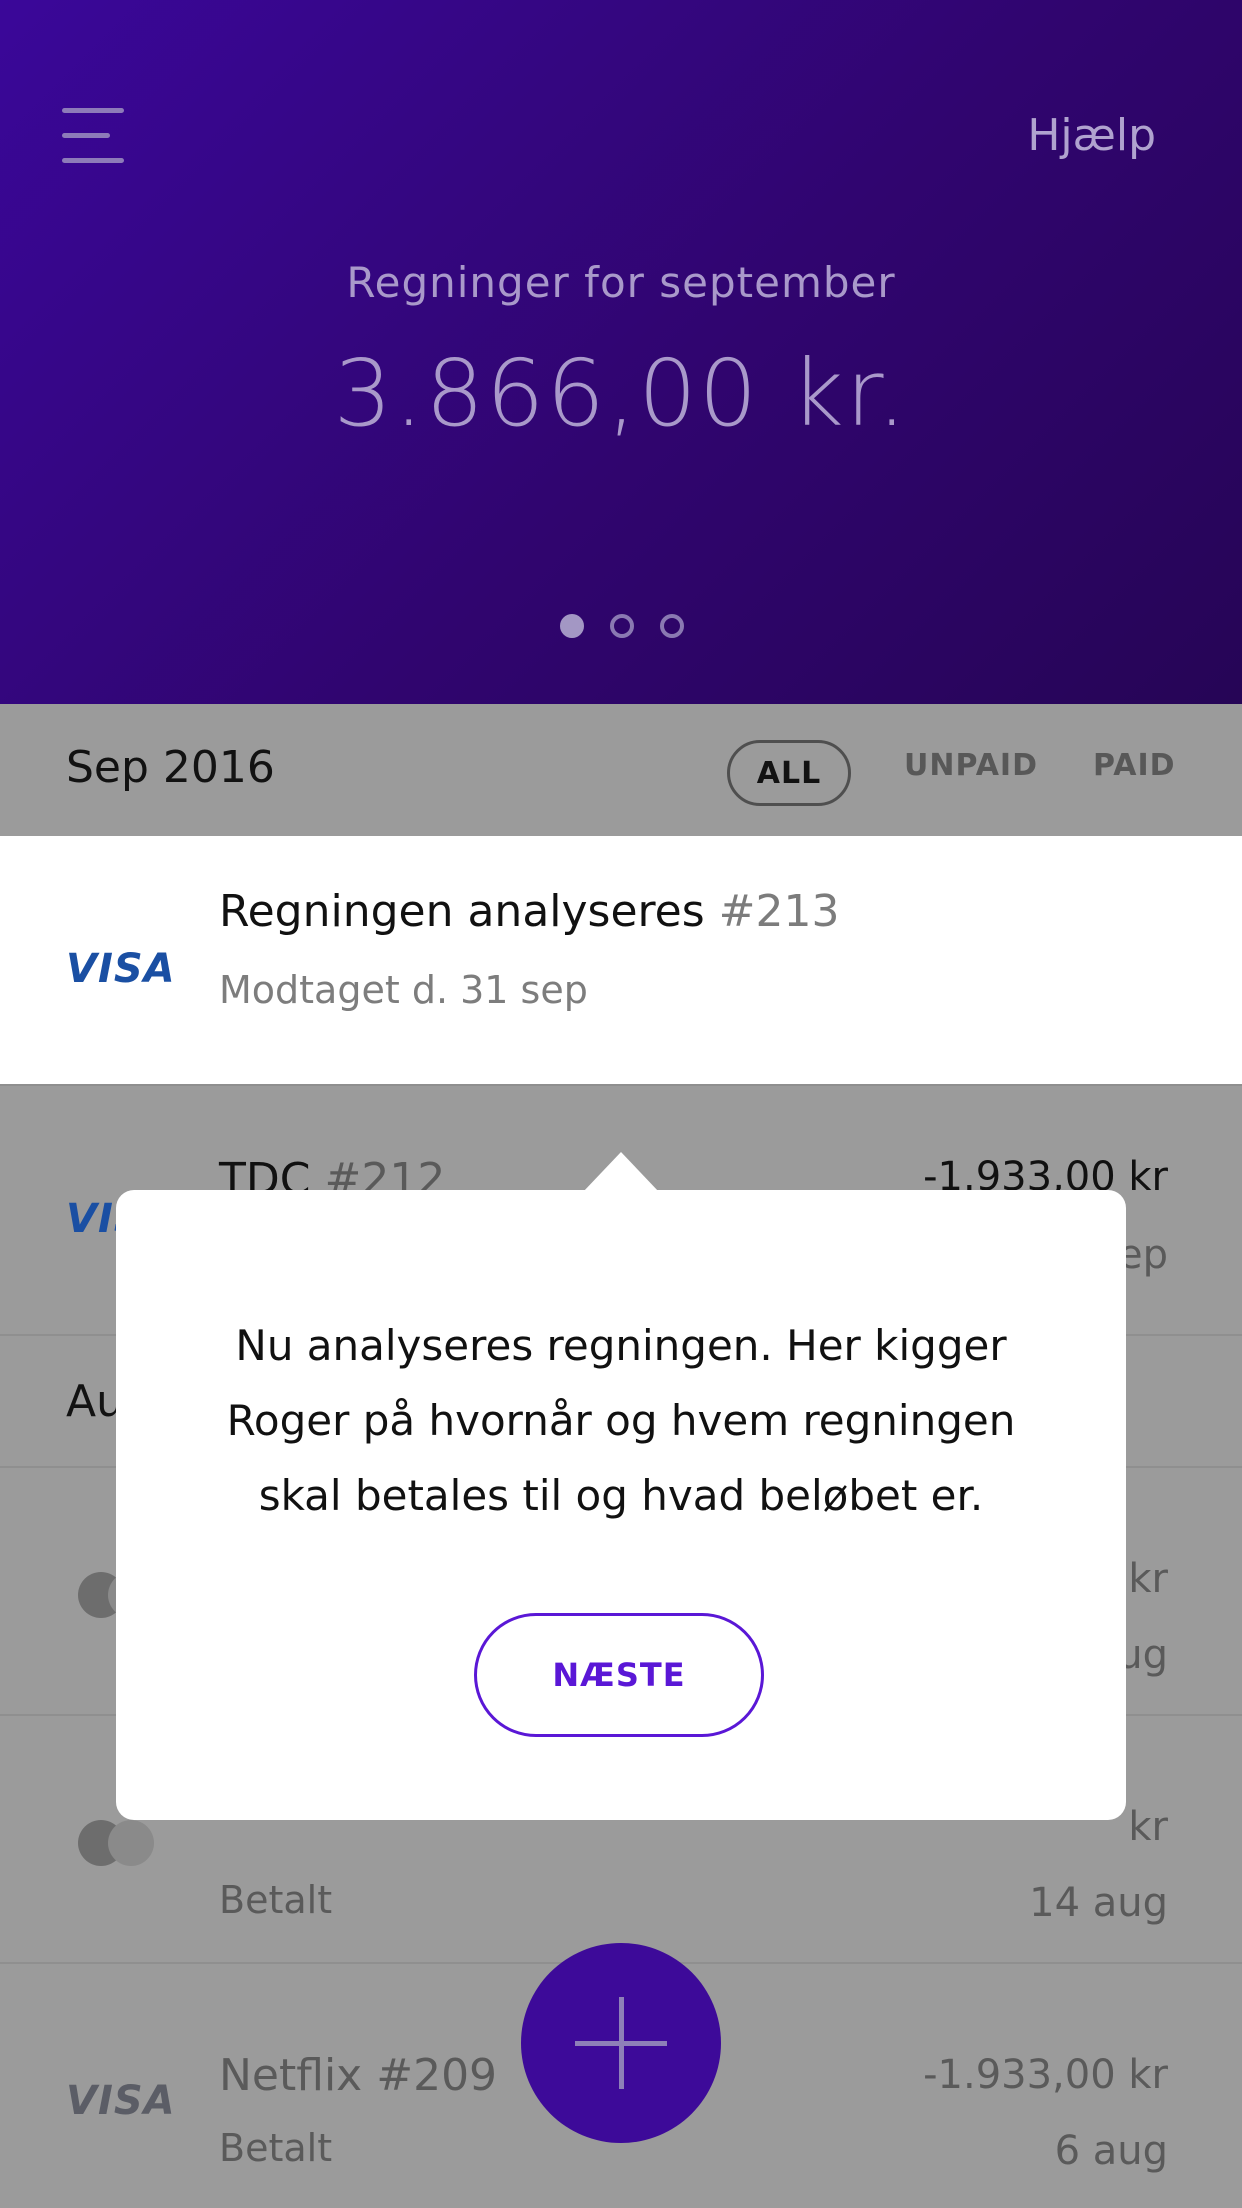 This screenshot has width=1242, height=2208. I want to click on bill-date: 6 aug, so click(1111, 2151).